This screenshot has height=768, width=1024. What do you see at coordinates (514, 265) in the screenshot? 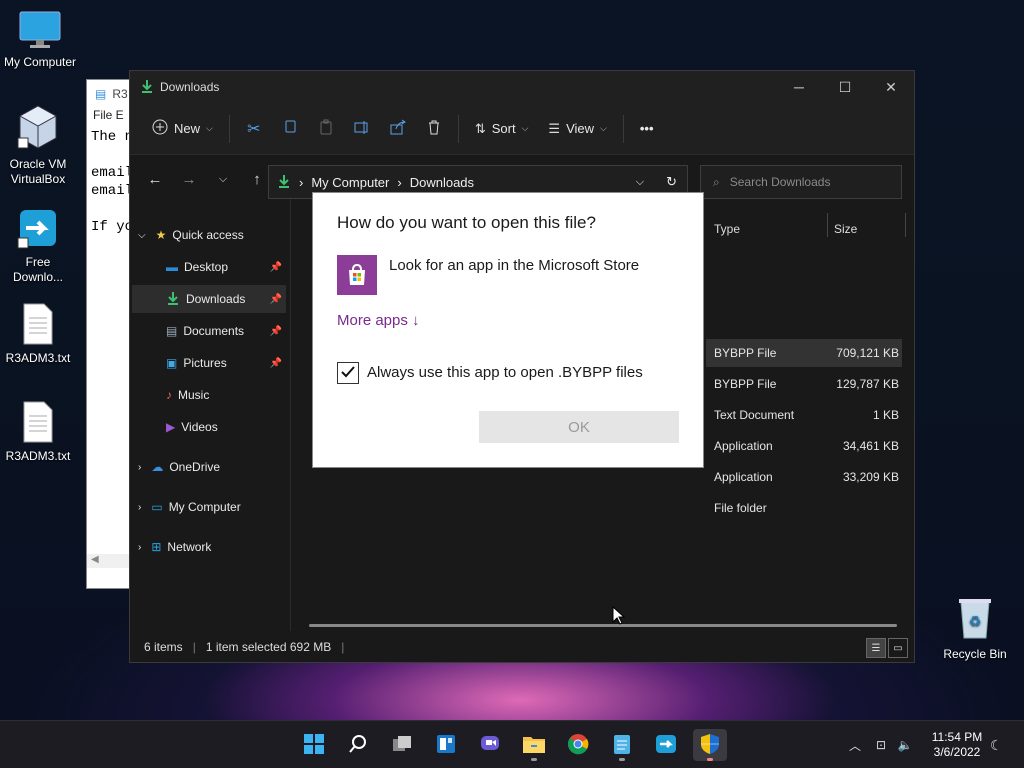
I see `store-option-label: Look for an app in the Microsoft Store` at bounding box center [514, 265].